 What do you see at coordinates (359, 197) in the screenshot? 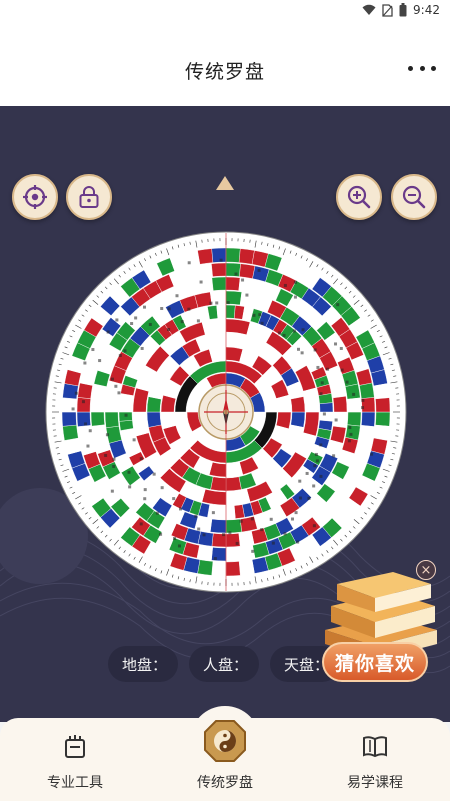
I see `zoom-in-button` at bounding box center [359, 197].